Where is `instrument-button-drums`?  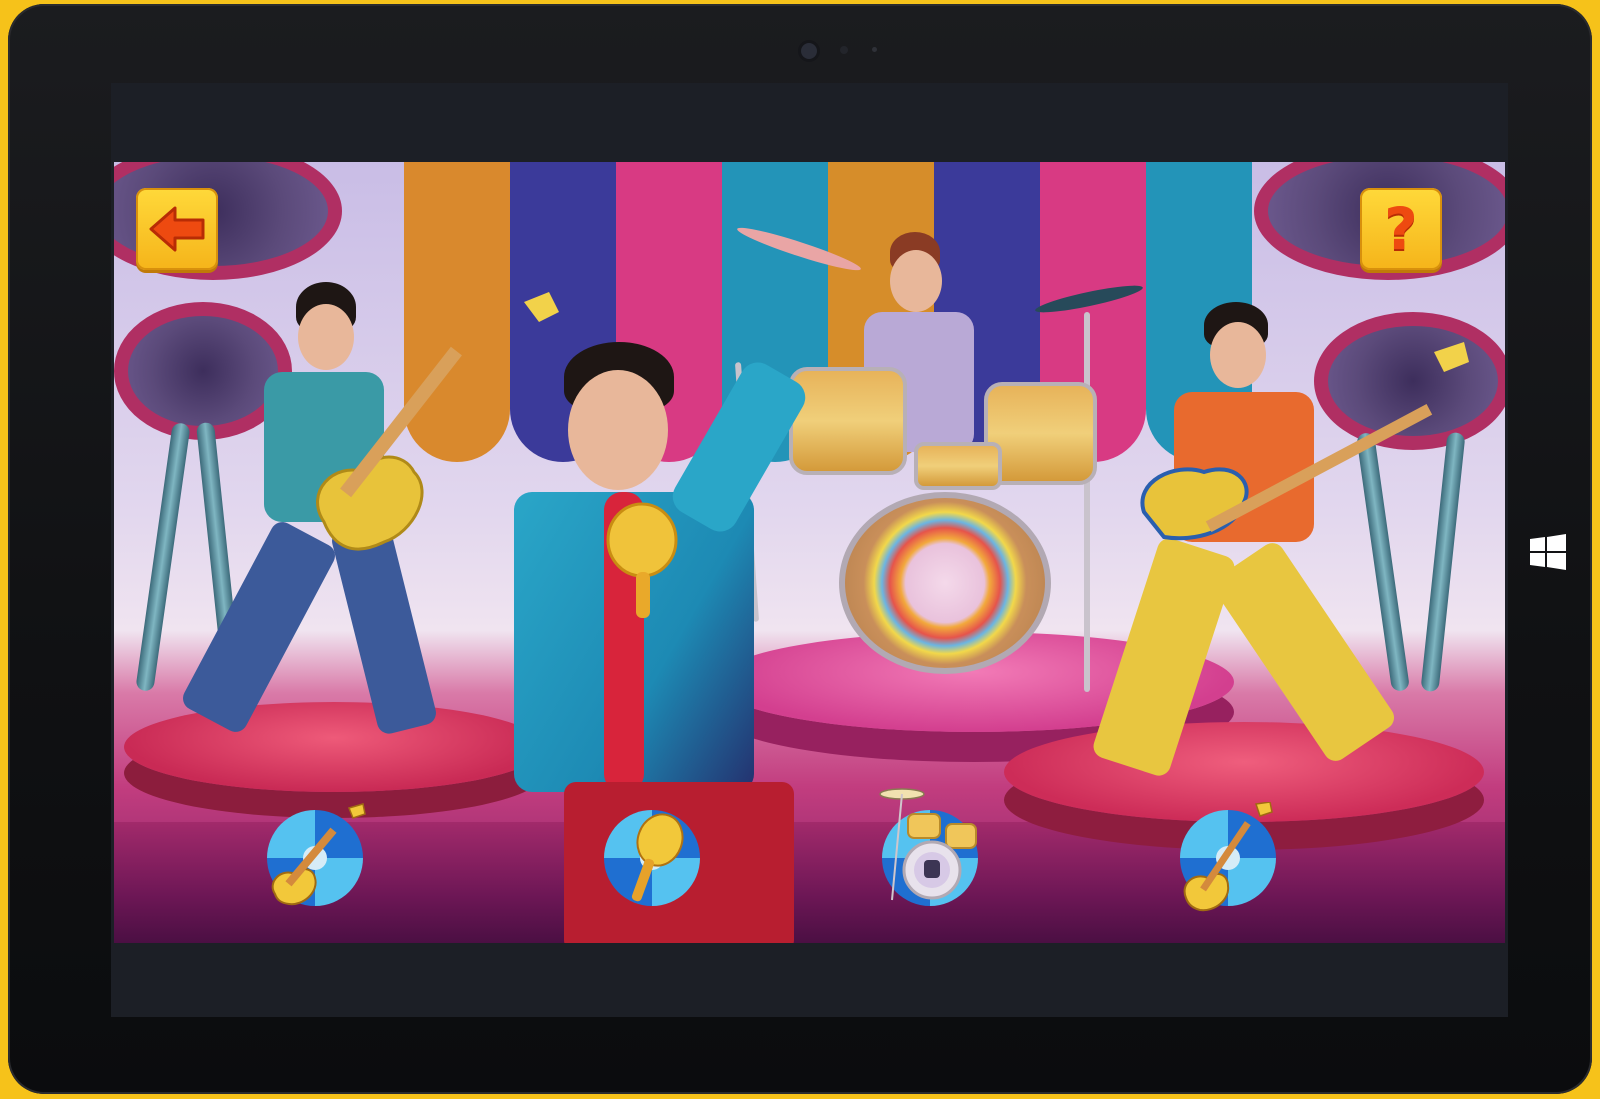
instrument-button-drums is located at coordinates (928, 847).